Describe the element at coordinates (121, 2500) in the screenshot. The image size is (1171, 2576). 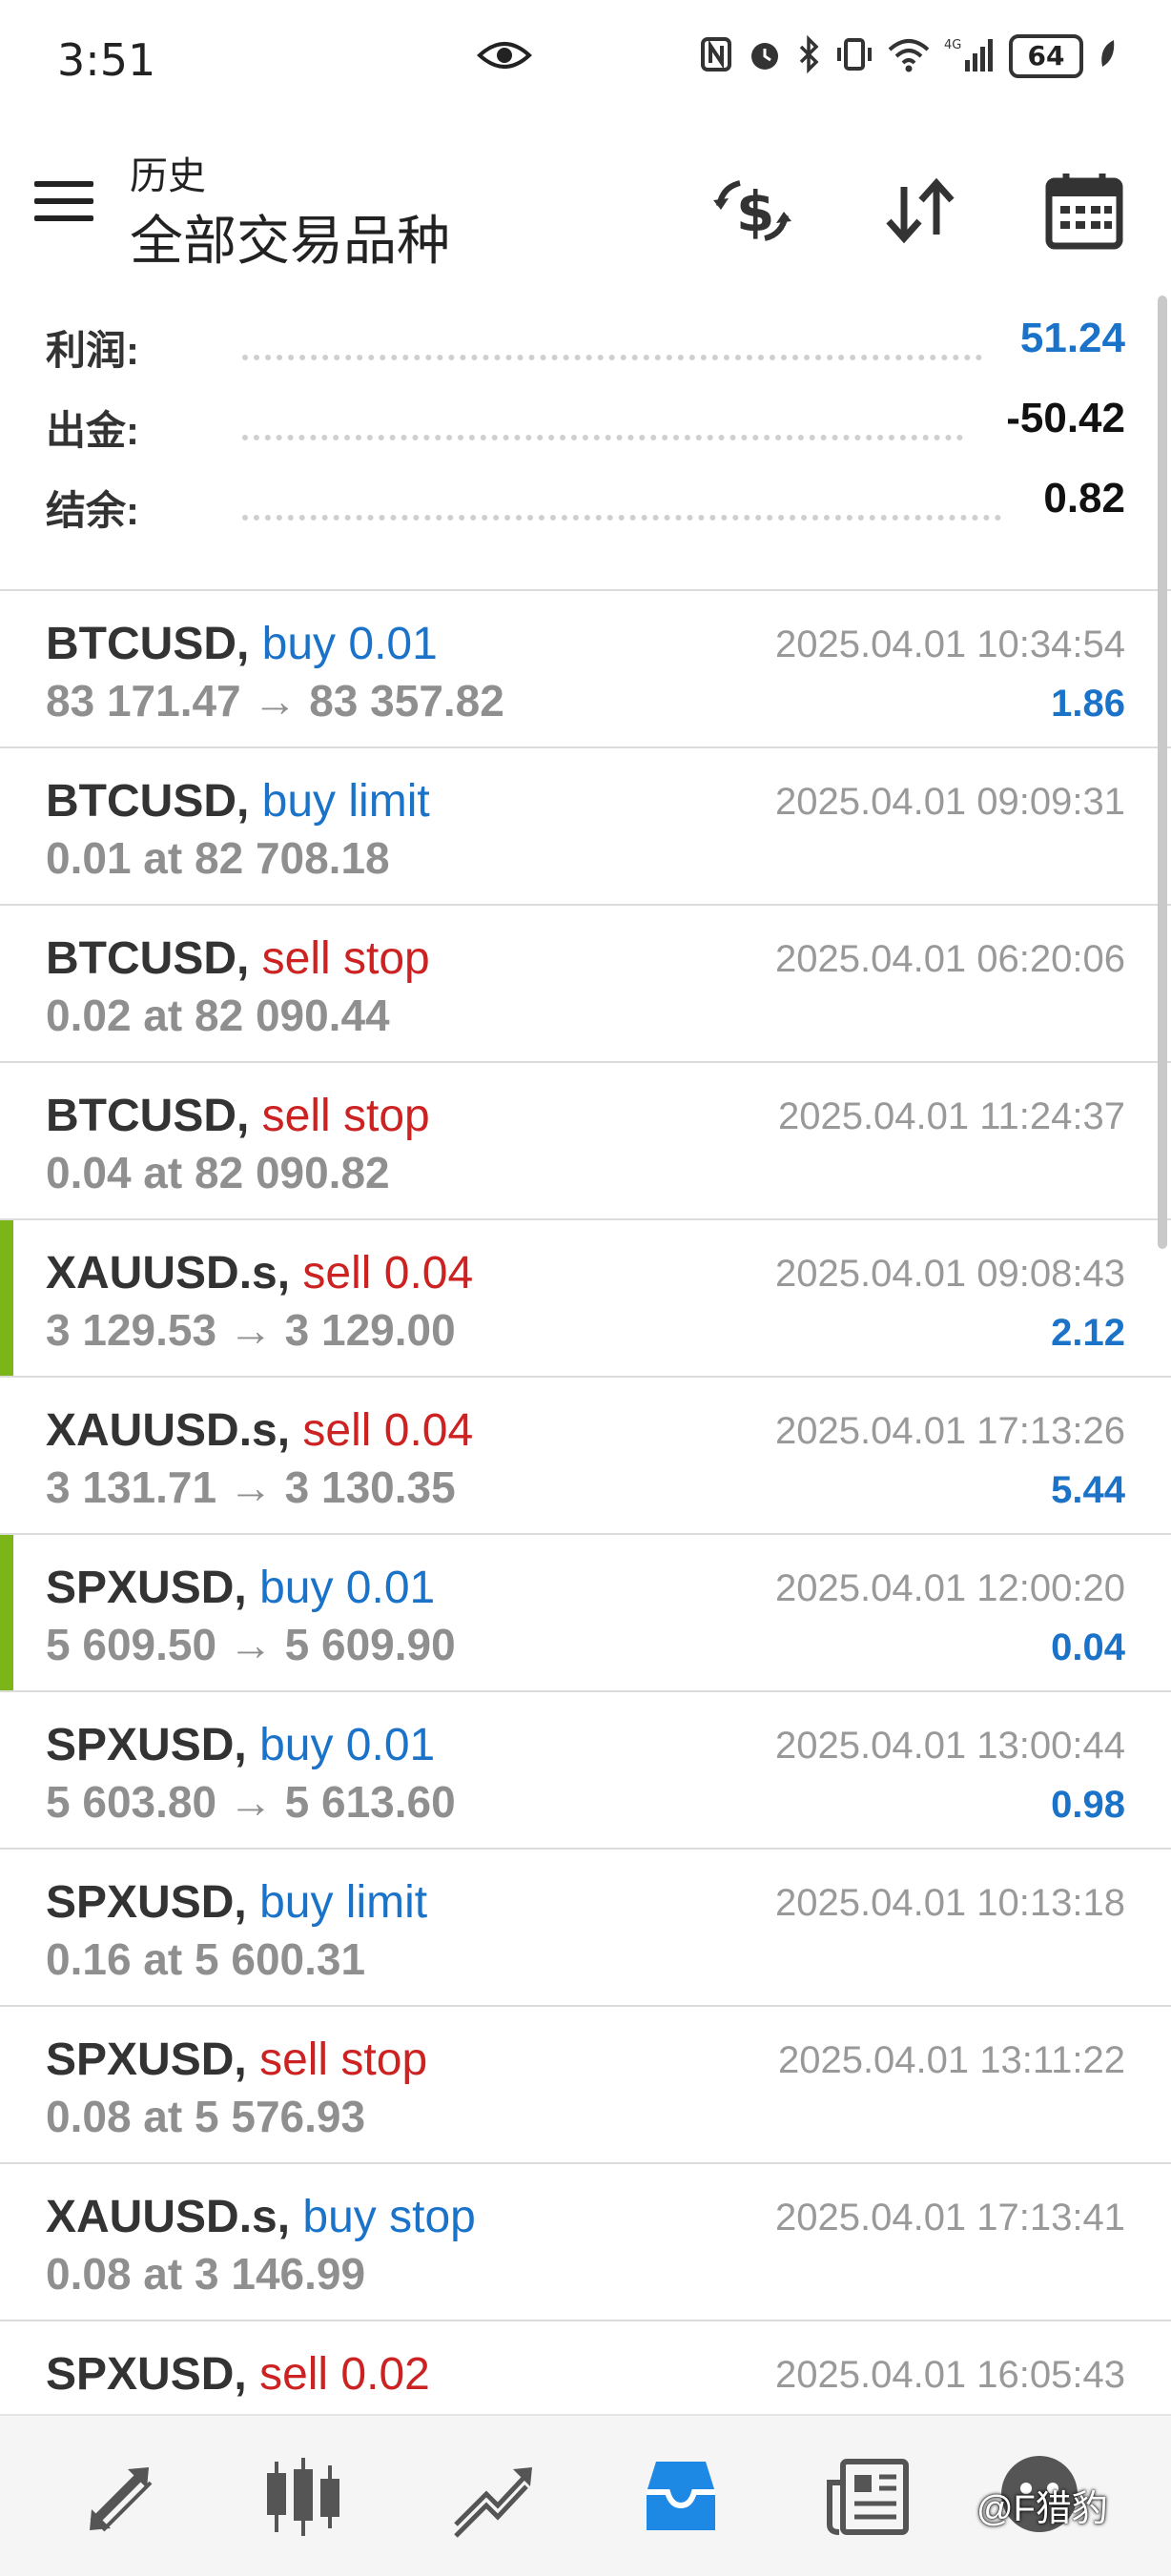
I see `quotes-icon` at that location.